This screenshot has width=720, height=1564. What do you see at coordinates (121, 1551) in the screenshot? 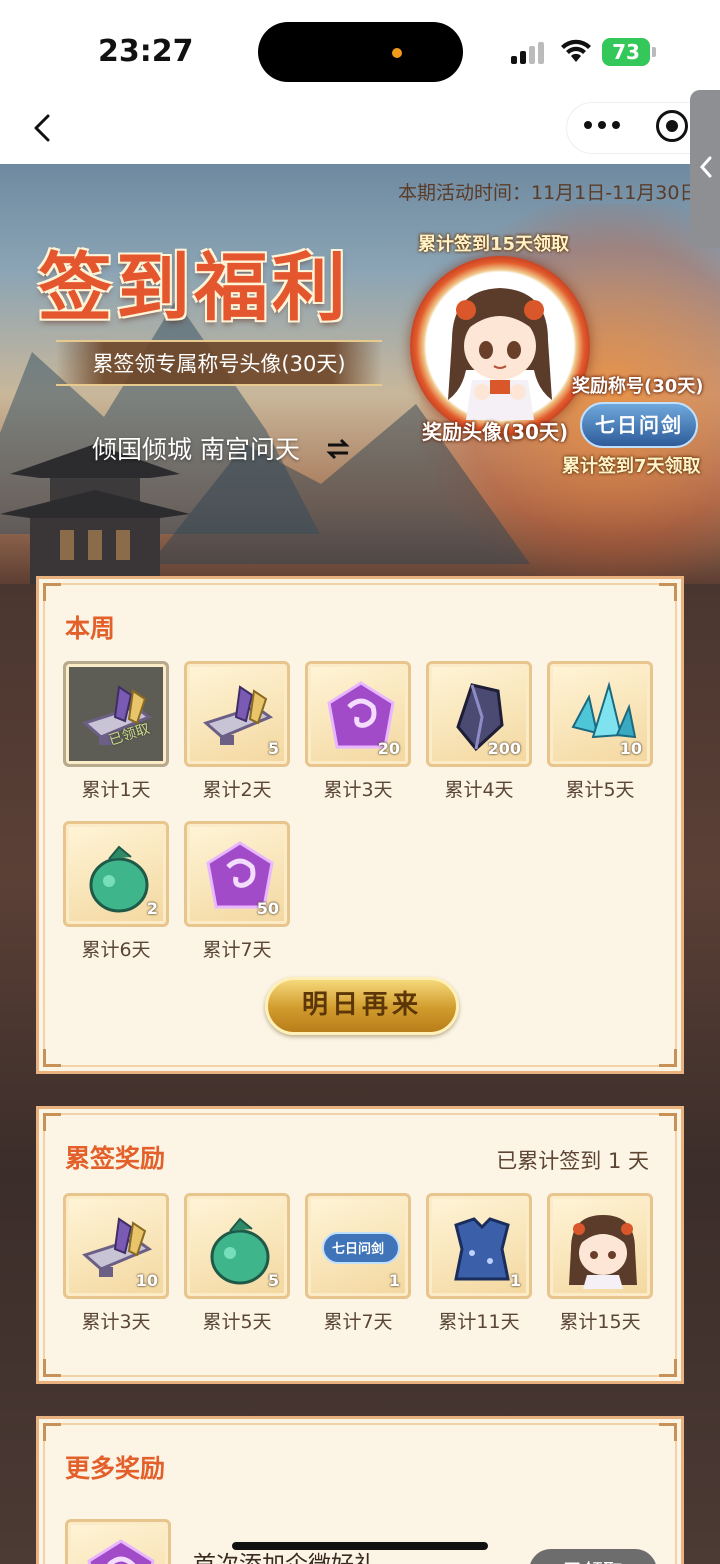
I see `purple-token-icon` at bounding box center [121, 1551].